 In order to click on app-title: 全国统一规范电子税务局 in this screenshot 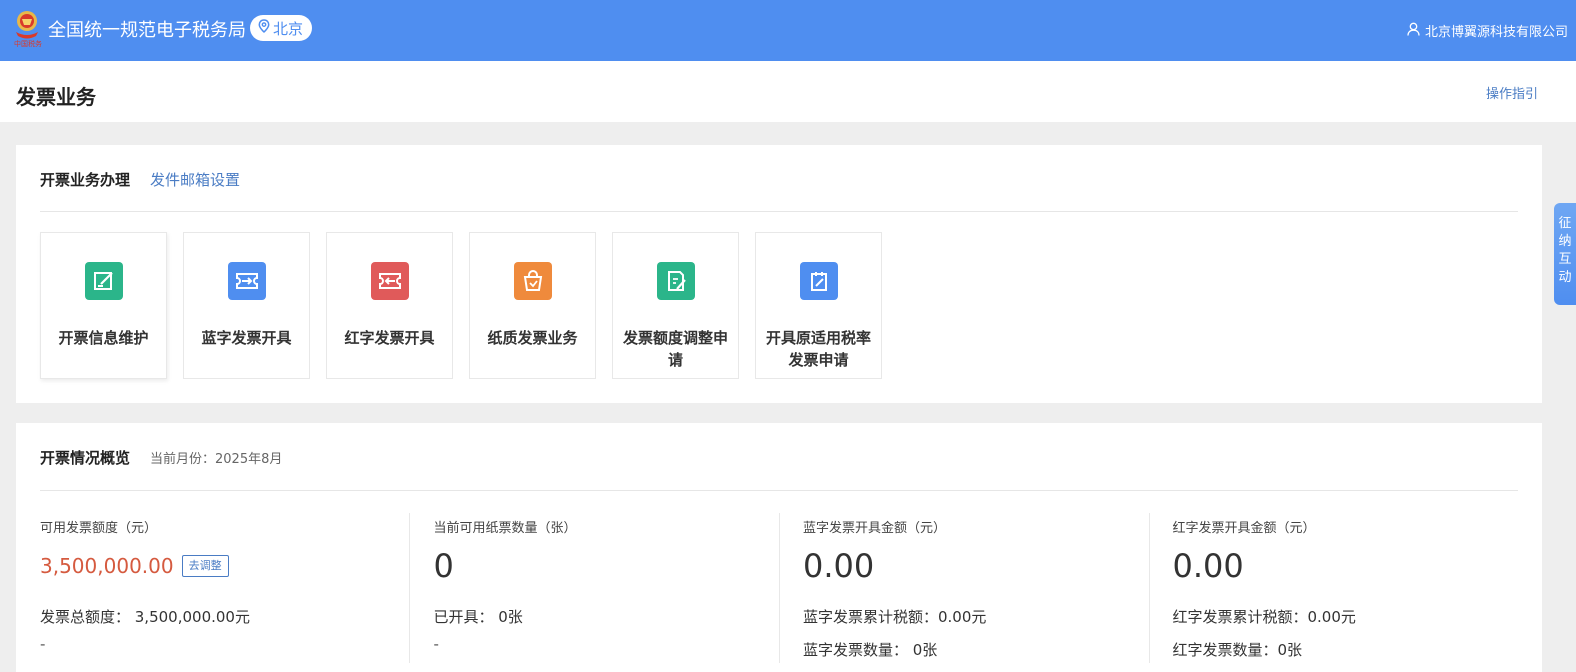, I will do `click(147, 30)`.